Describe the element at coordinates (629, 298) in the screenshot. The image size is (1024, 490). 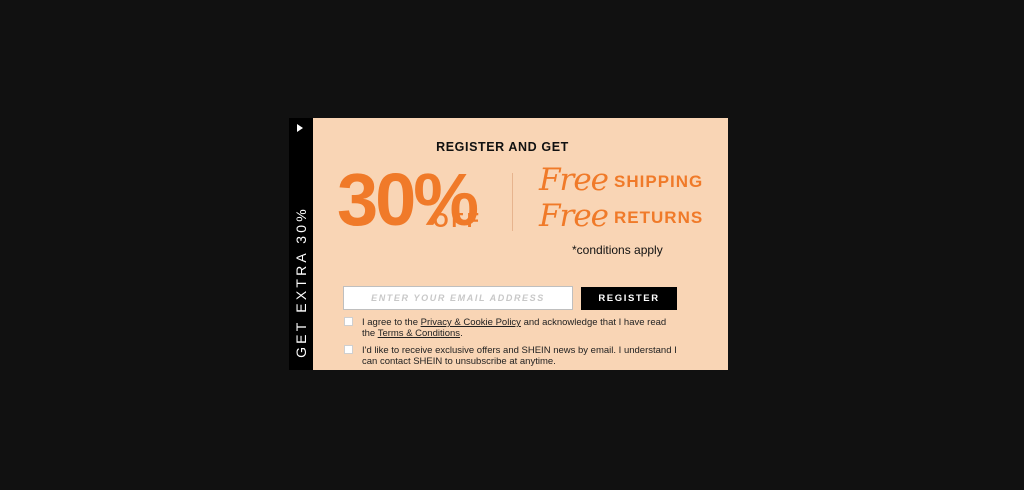
I see `register-button: REGISTER` at that location.